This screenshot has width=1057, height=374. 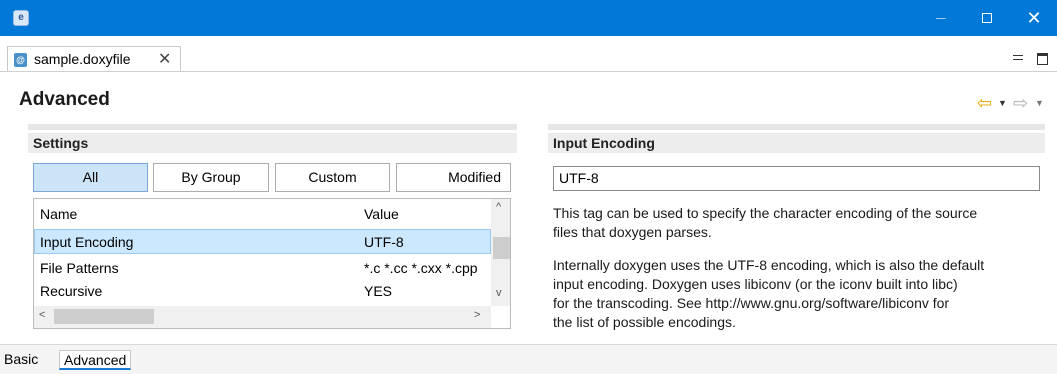 I want to click on settings-section-header: Settings, so click(x=272, y=143).